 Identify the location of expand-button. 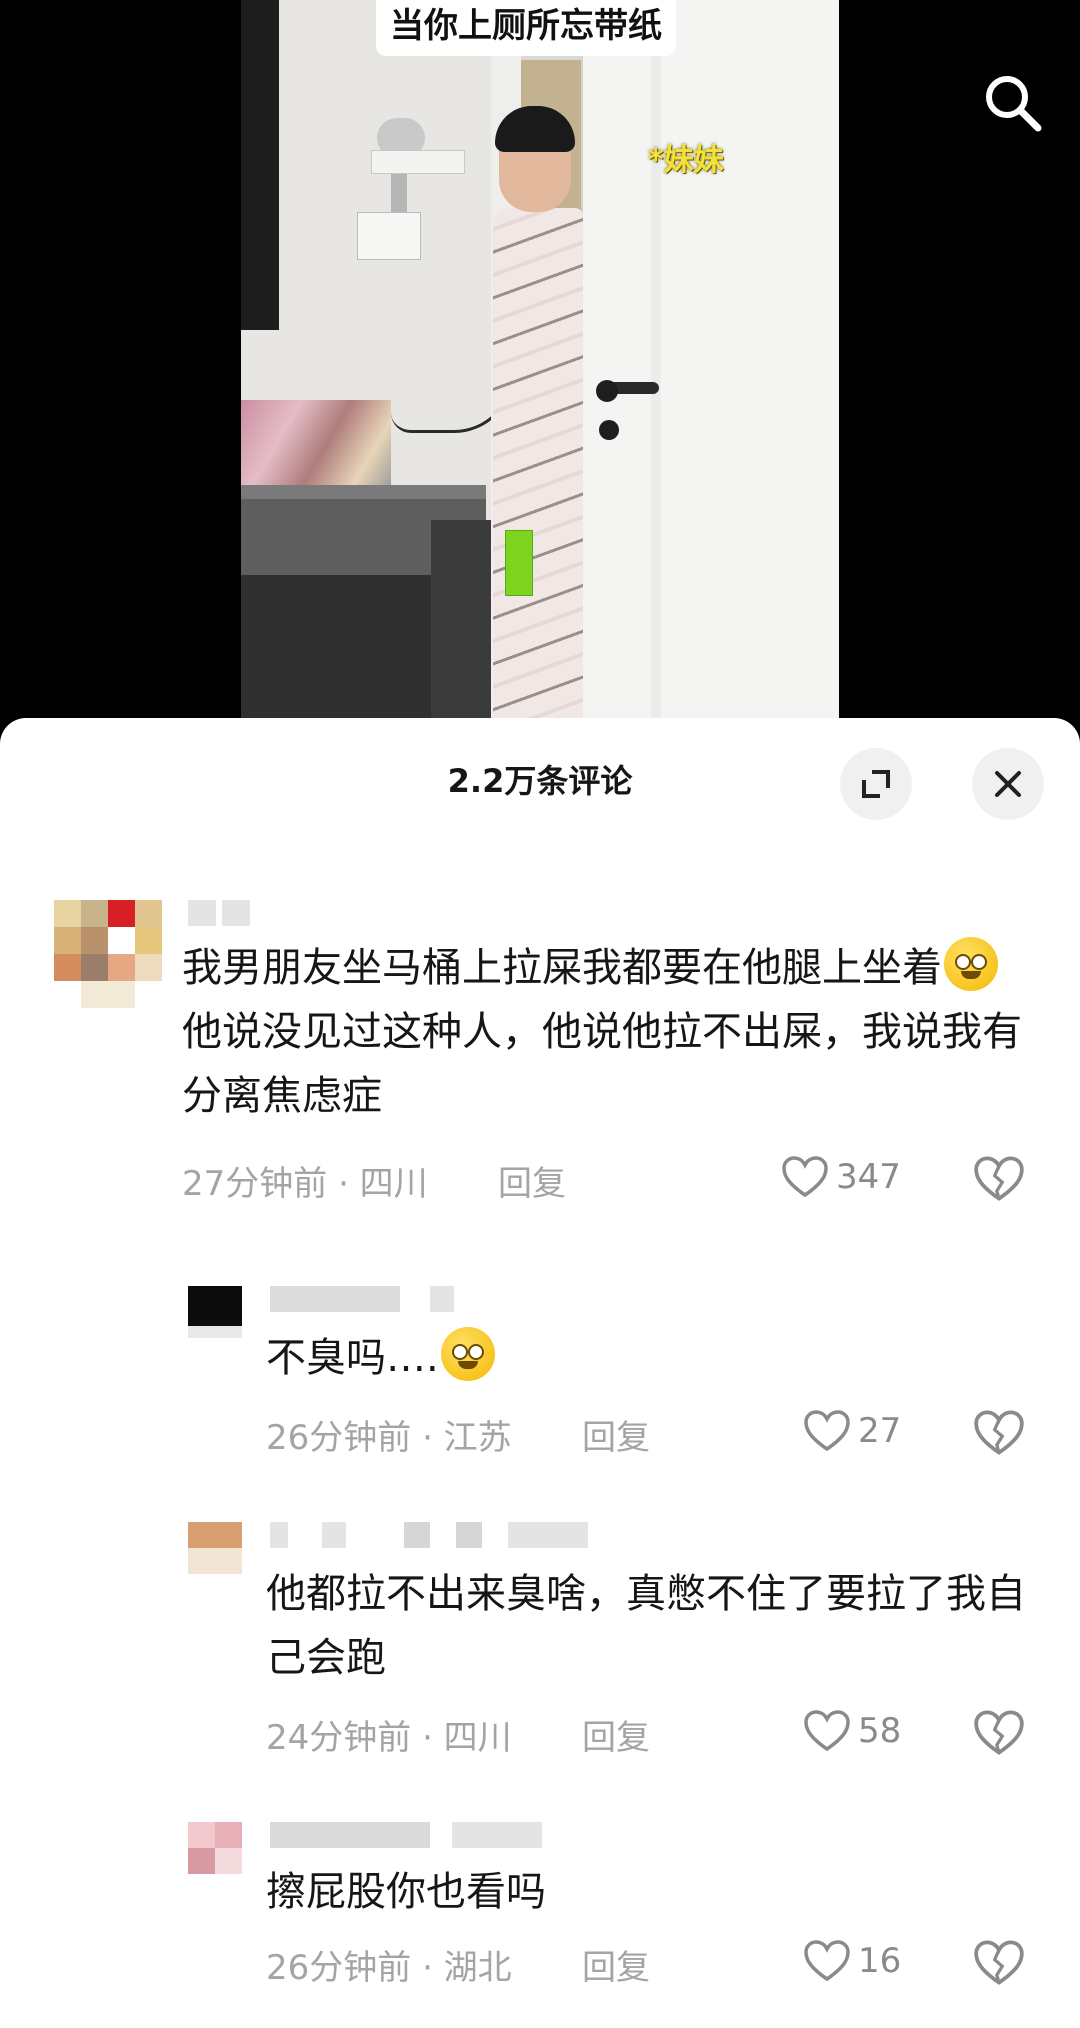
(876, 784).